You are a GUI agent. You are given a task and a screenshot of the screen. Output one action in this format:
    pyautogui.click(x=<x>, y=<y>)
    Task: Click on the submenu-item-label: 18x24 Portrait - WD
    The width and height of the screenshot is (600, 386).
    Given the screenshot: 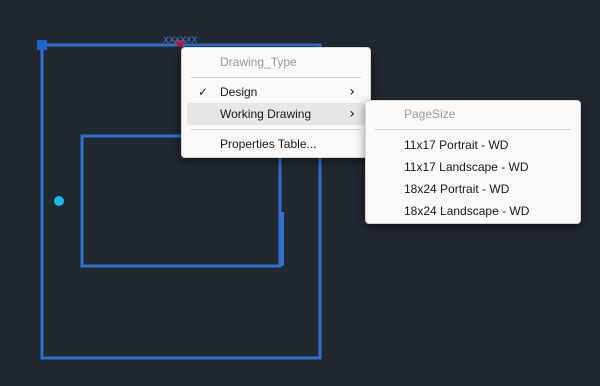 What is the action you would take?
    pyautogui.click(x=457, y=189)
    